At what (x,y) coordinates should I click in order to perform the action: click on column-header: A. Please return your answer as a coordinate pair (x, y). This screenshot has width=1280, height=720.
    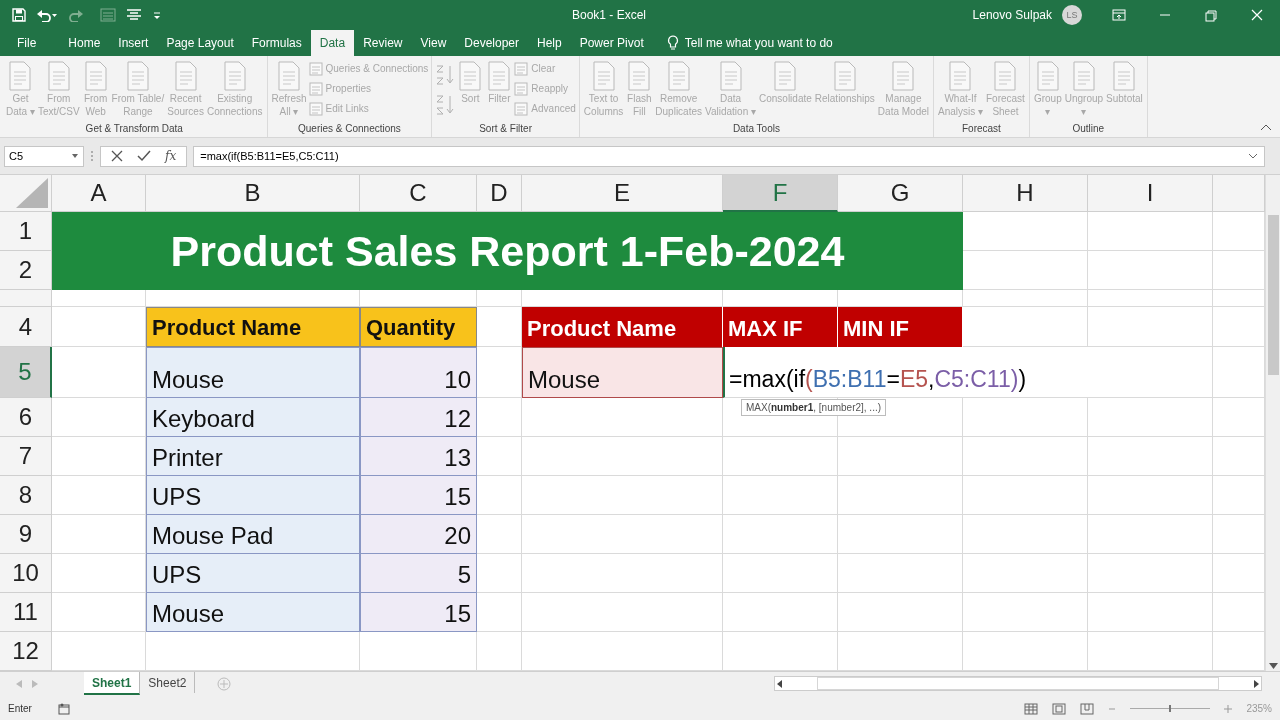
    Looking at the image, I should click on (99, 193).